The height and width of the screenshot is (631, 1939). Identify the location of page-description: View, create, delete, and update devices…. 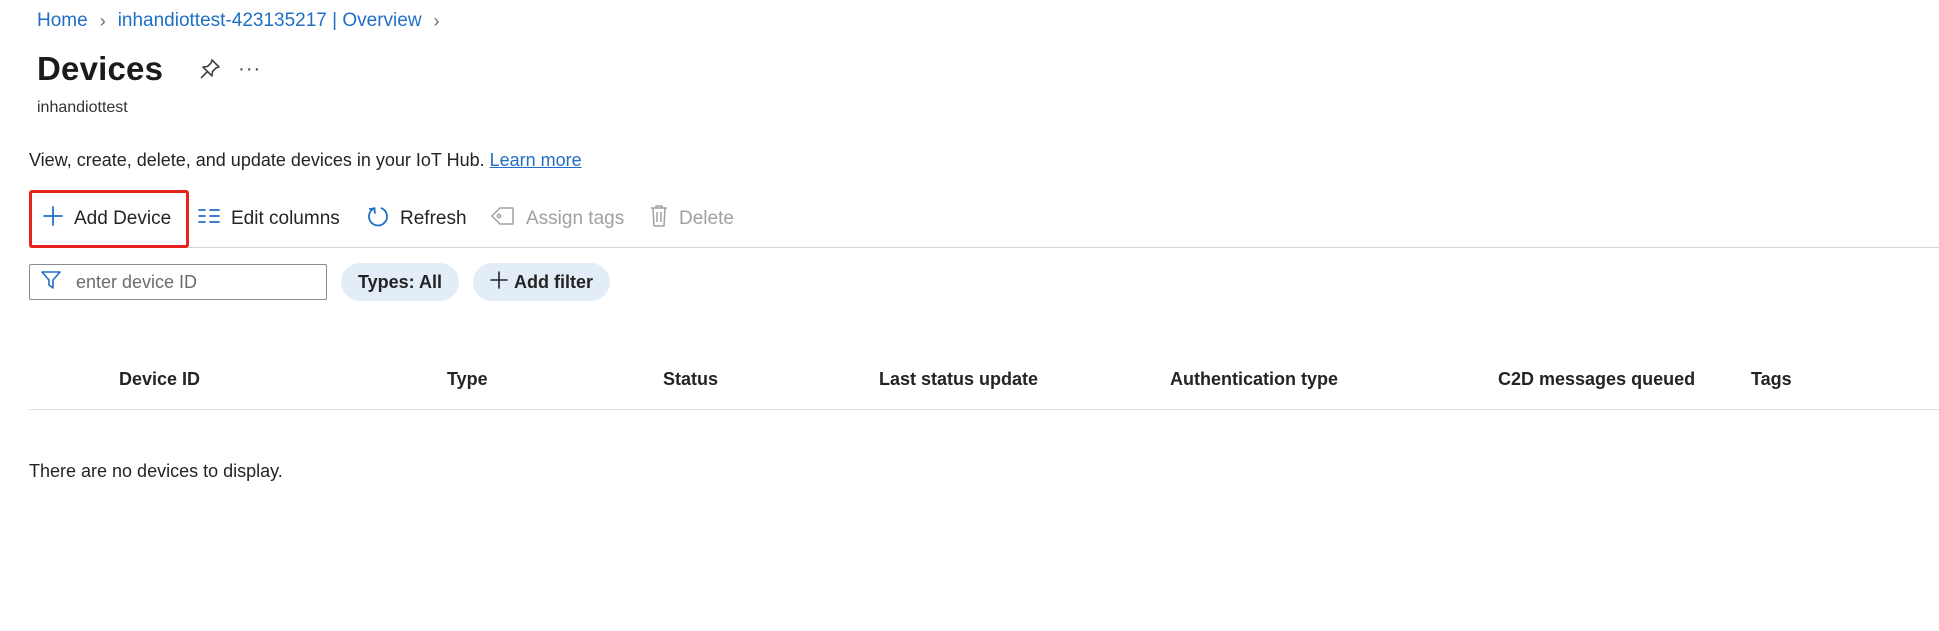
(305, 160).